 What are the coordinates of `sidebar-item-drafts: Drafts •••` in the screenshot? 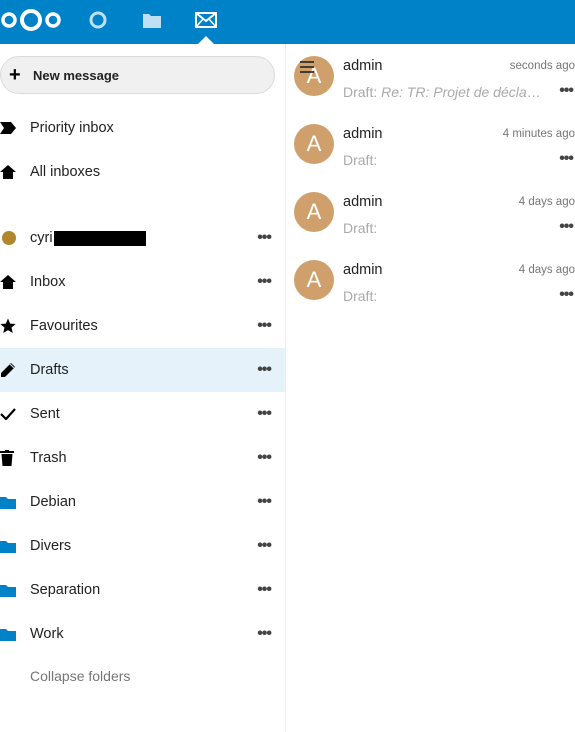 It's located at (142, 370).